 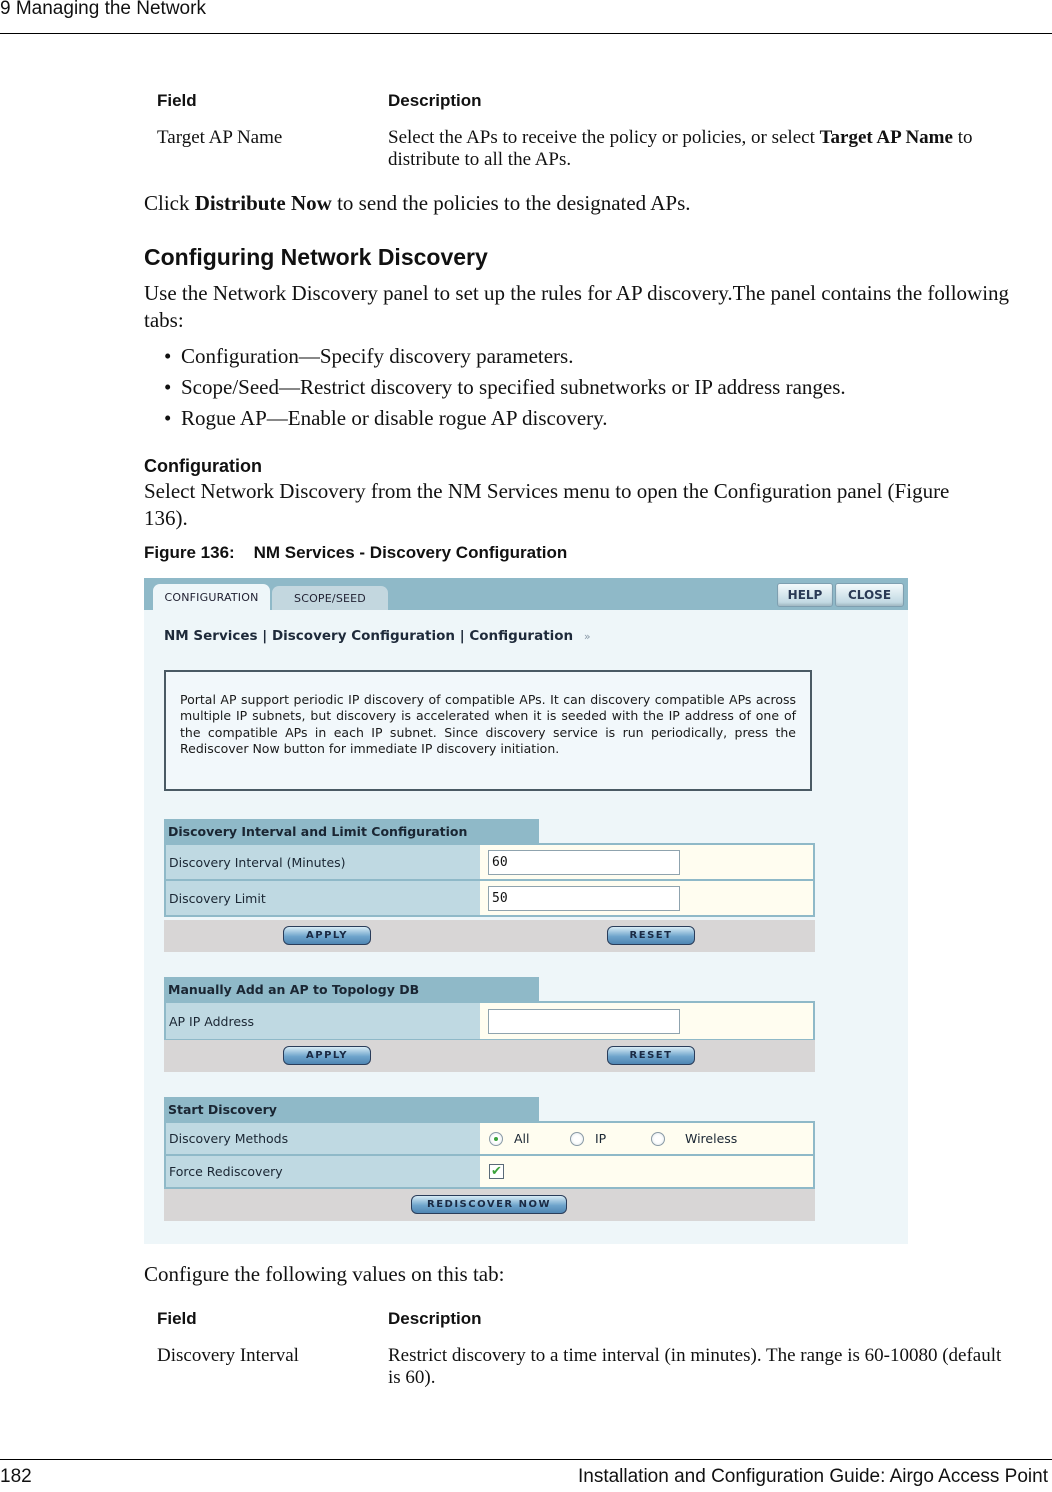 I want to click on panel-tab-bar: CONFIGURATION SCOPE/SEED HELP CLOSE, so click(x=526, y=594).